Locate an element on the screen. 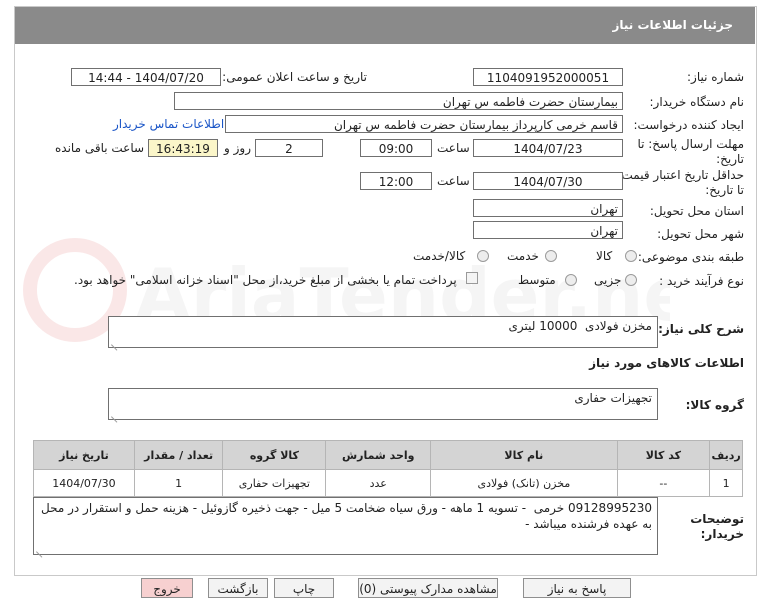 This screenshot has width=761, height=614. description-field: مخزن فولادی 10000 لیتری is located at coordinates (383, 332).